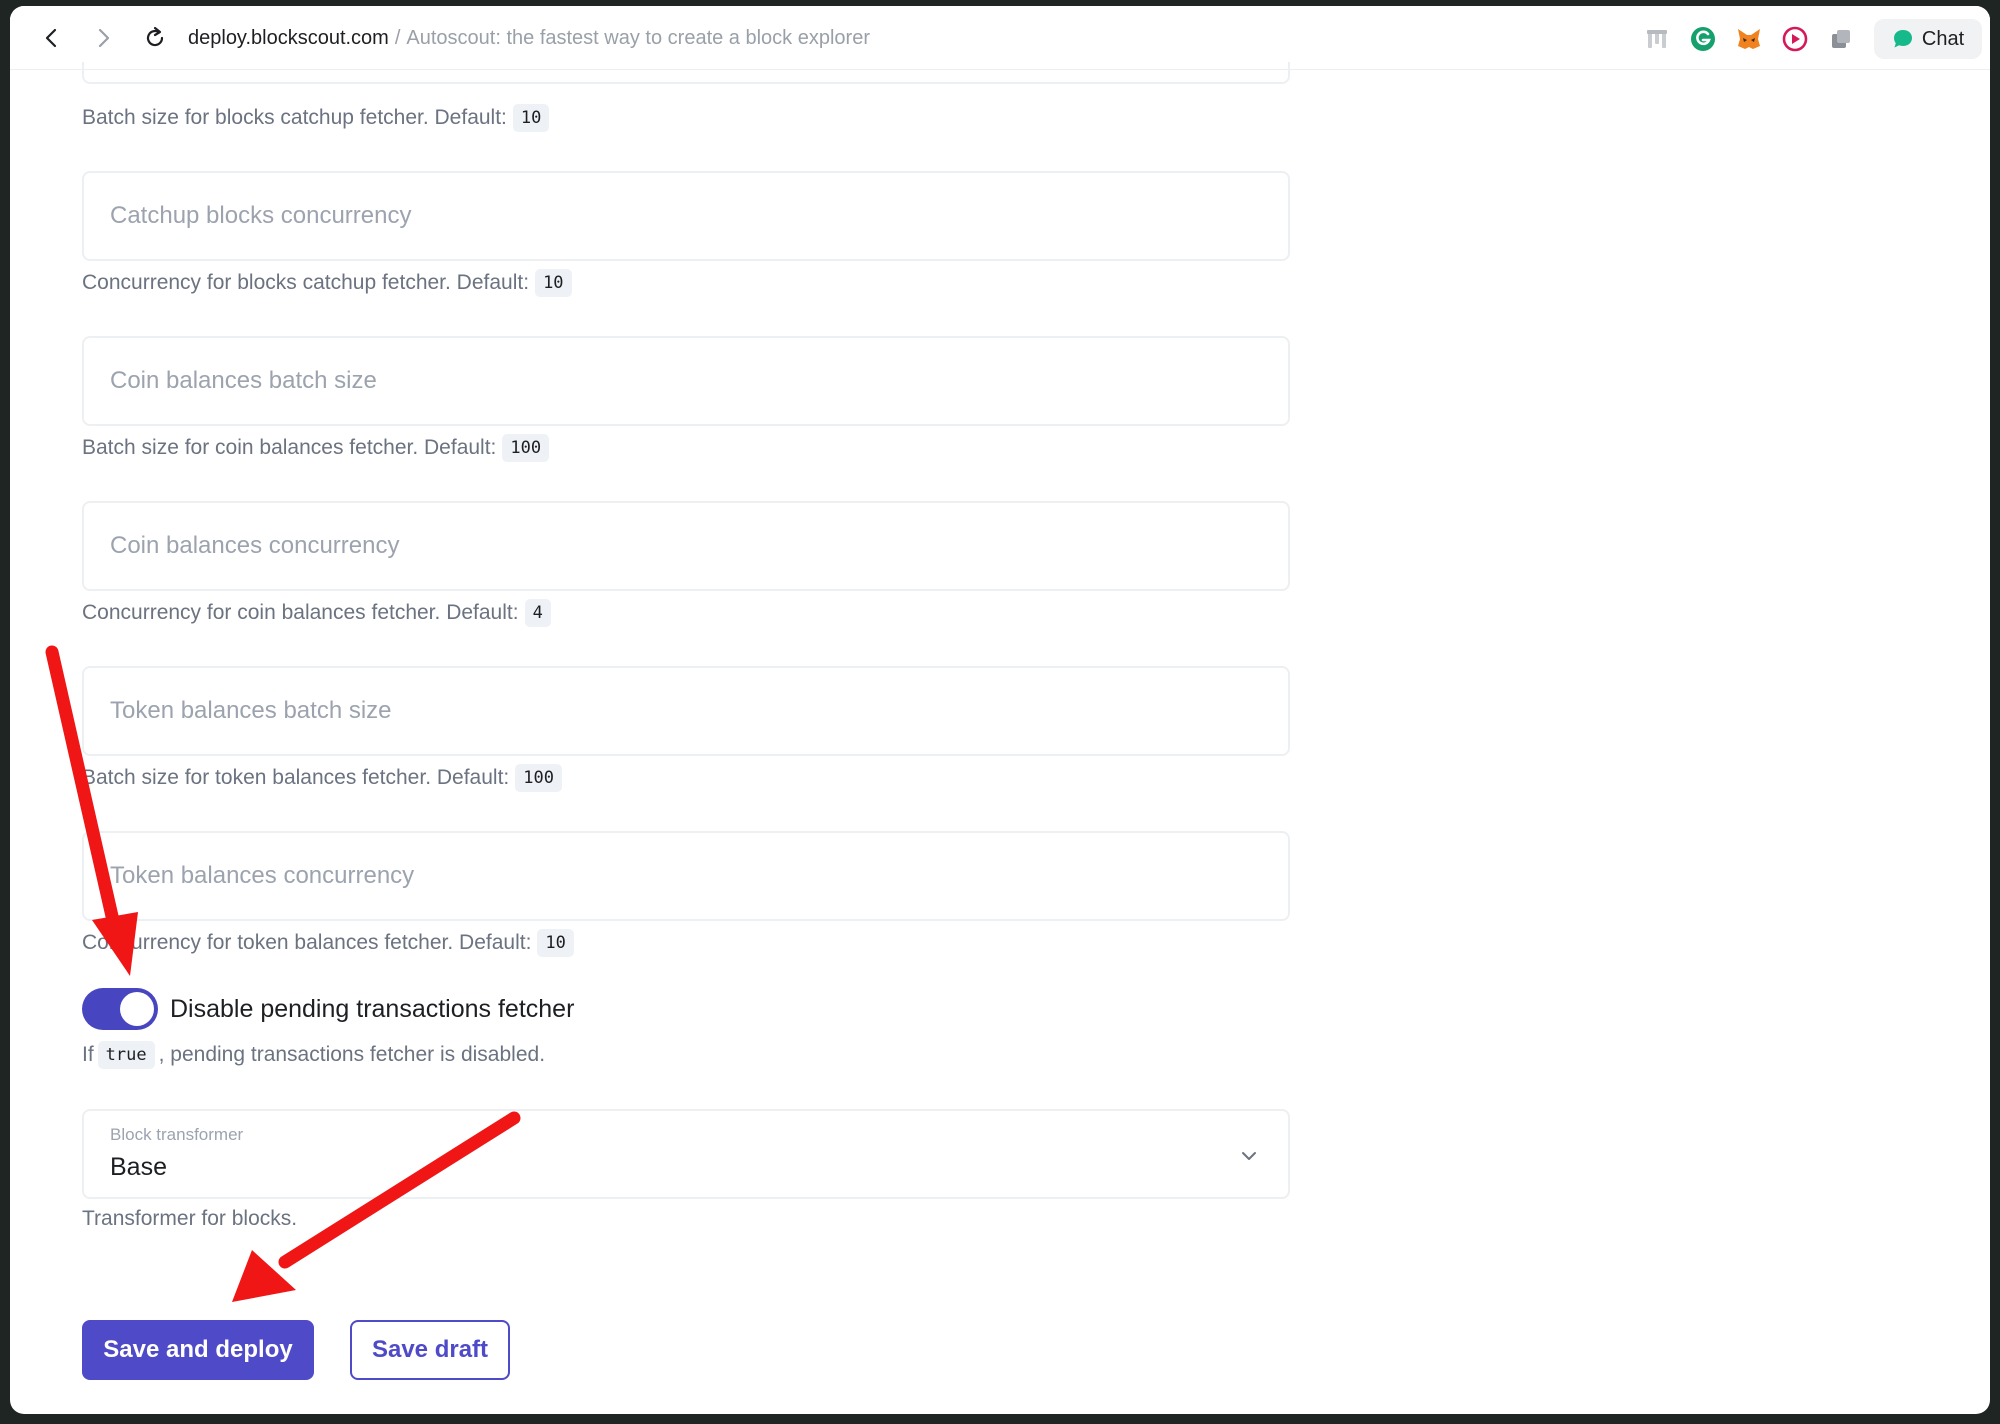  I want to click on grammarly-icon, so click(1703, 39).